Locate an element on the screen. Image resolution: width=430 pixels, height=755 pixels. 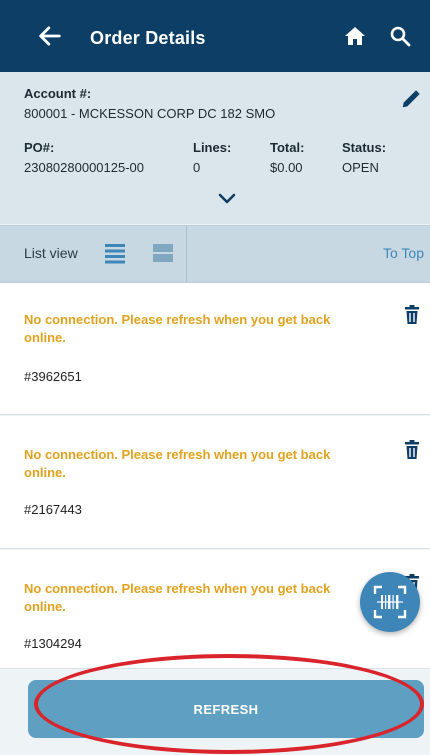
status-value: OPEN is located at coordinates (360, 167).